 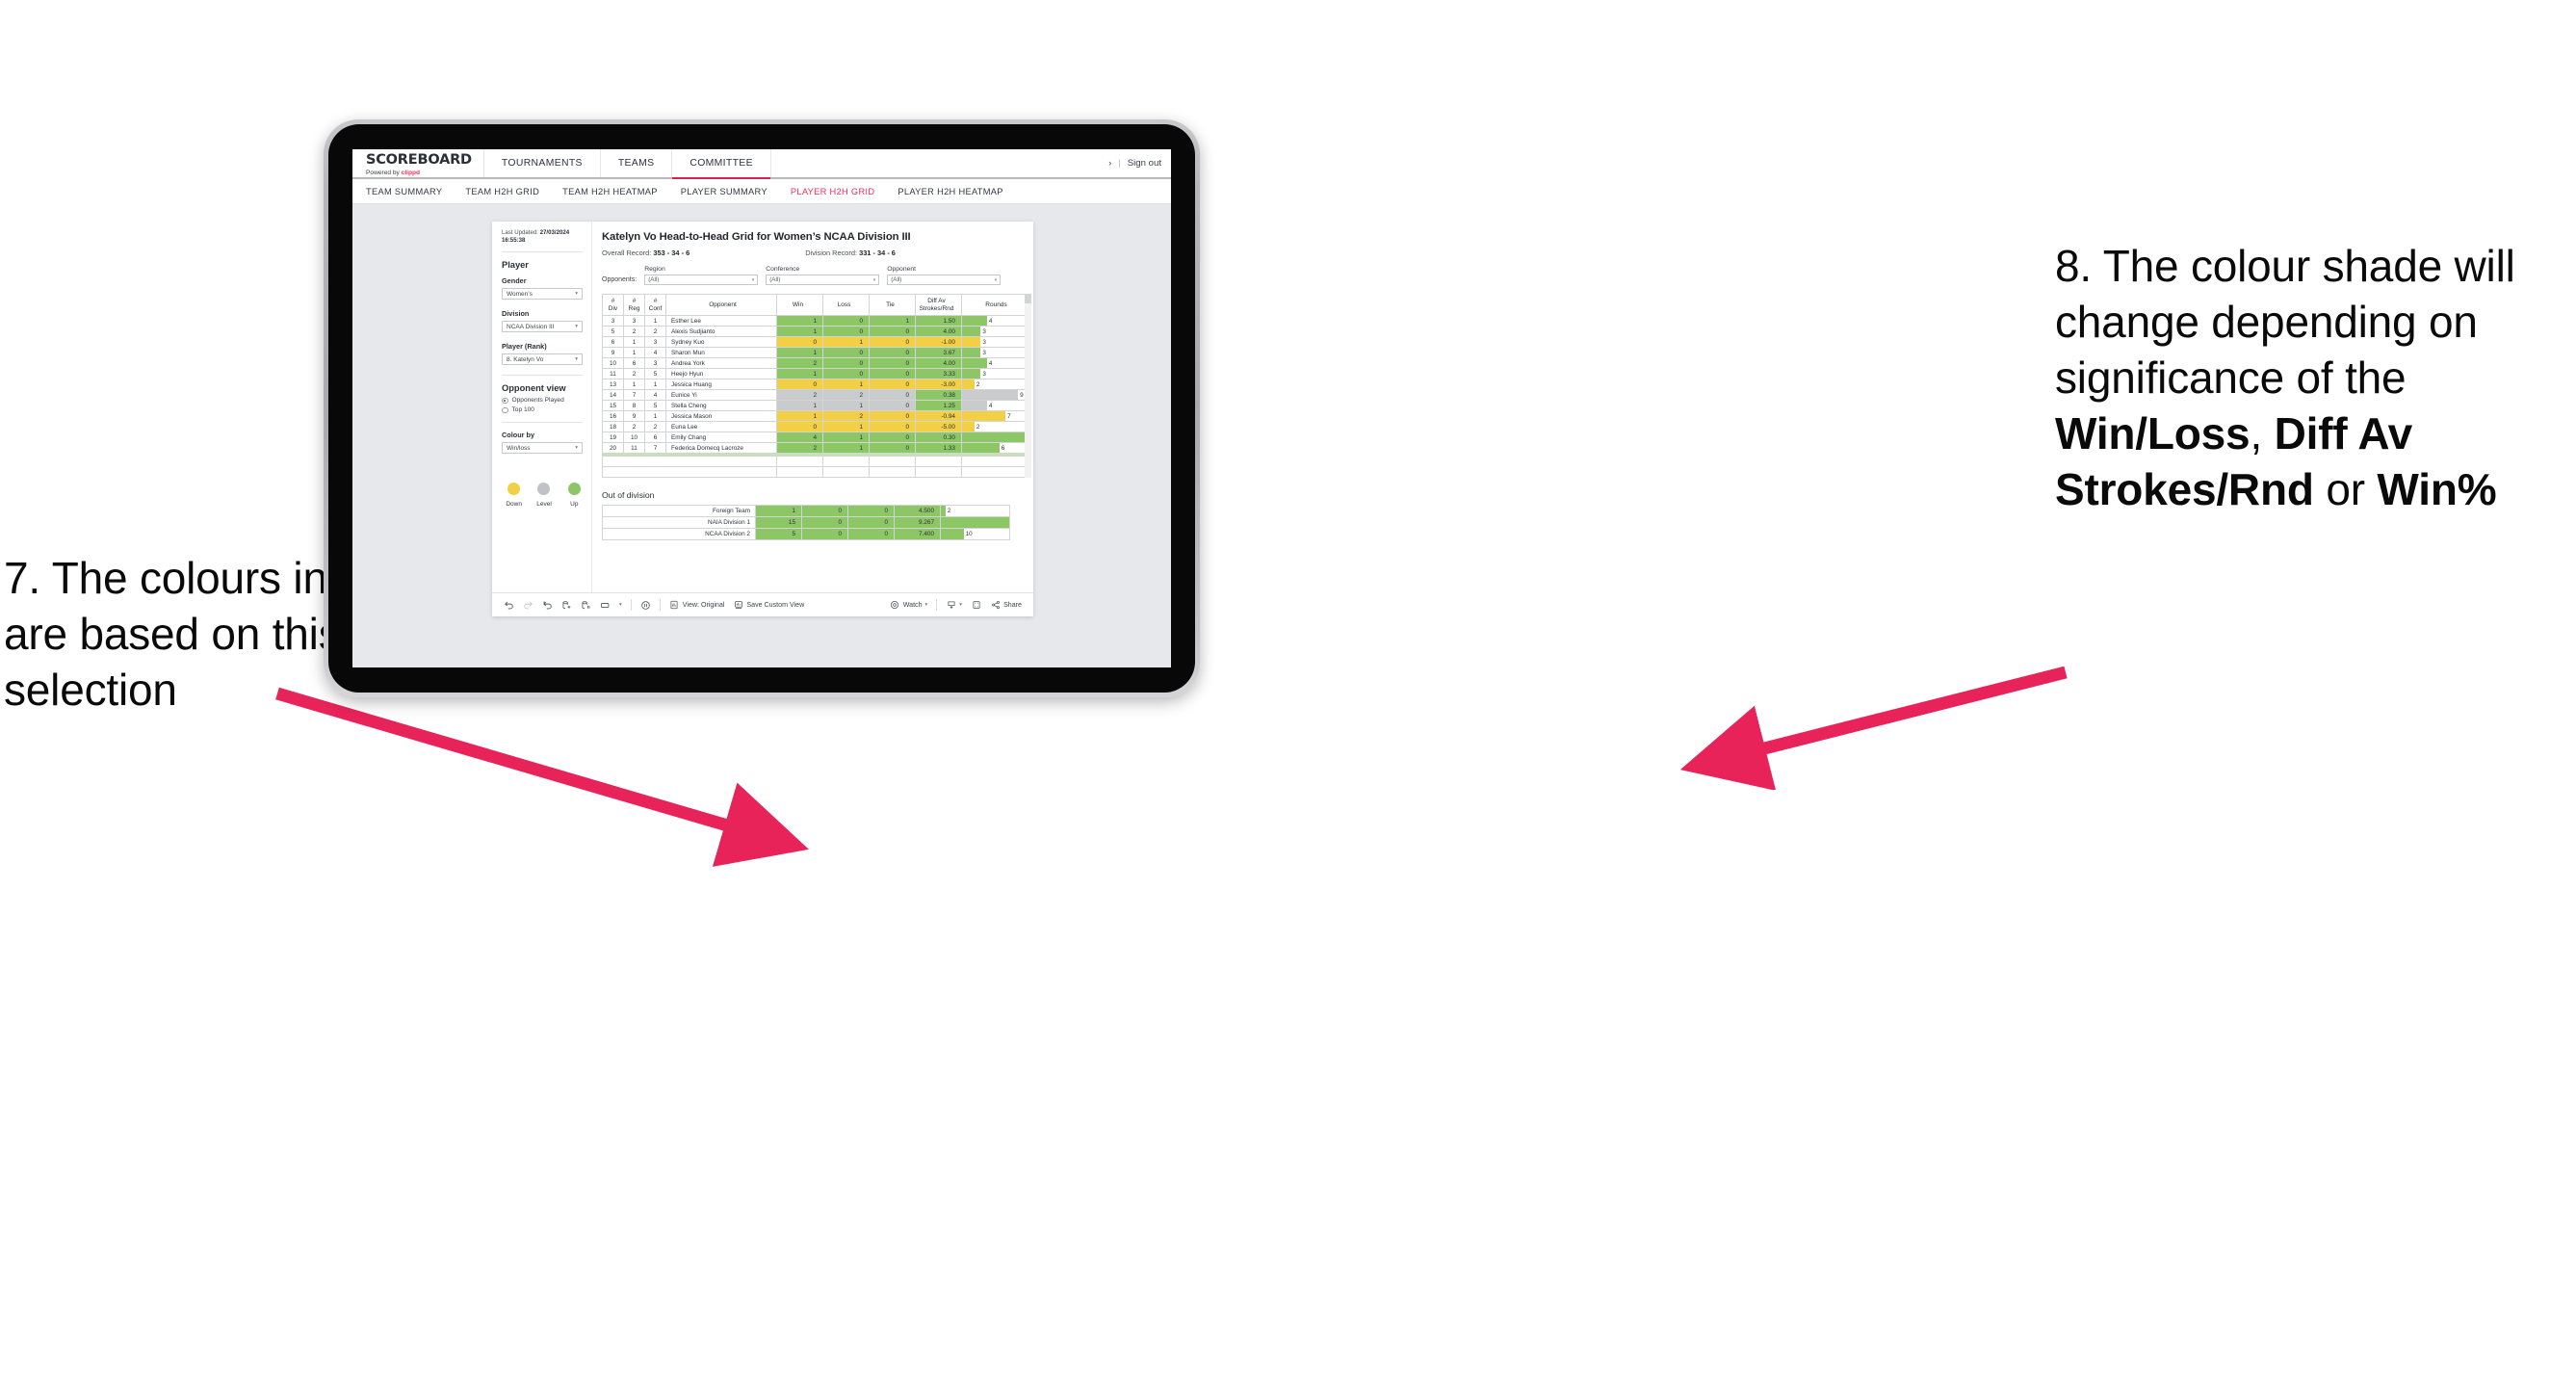 I want to click on out-of-division-row: Foreign Team 1 0 0 4.500 2, so click(x=806, y=511).